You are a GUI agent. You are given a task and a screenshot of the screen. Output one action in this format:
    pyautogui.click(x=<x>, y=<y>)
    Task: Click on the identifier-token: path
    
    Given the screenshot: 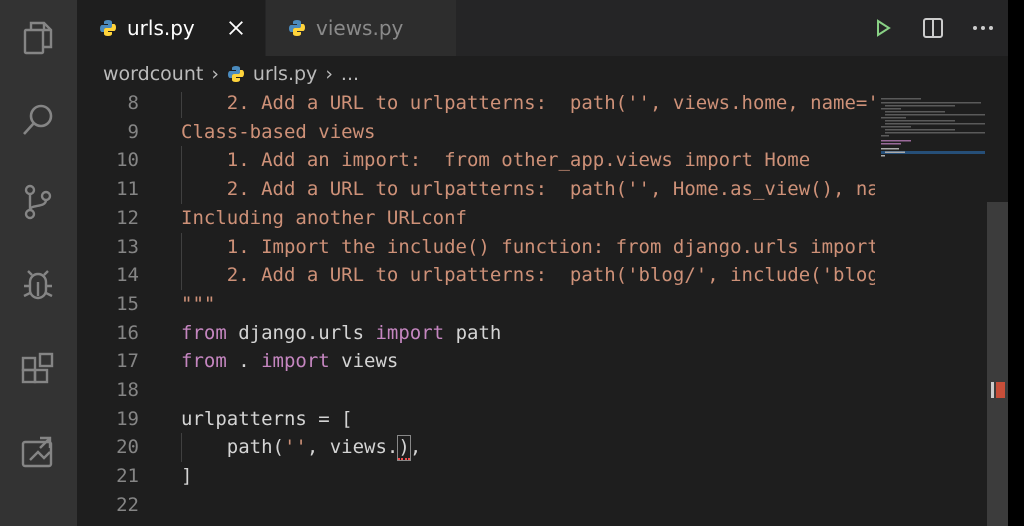 What is the action you would take?
    pyautogui.click(x=473, y=332)
    